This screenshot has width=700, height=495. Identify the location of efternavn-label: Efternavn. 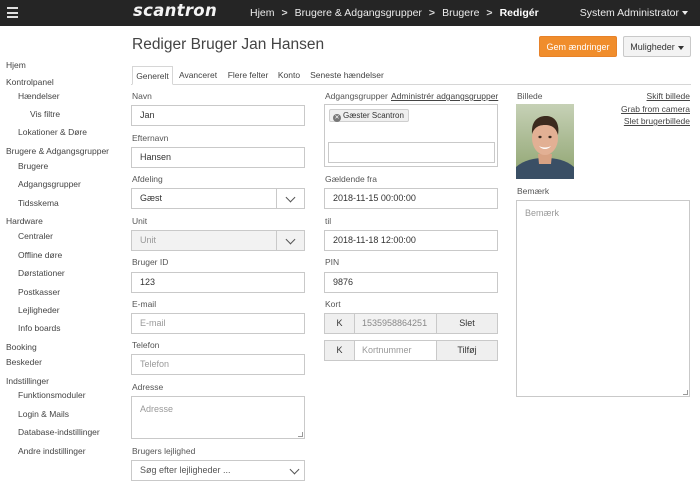
(150, 138).